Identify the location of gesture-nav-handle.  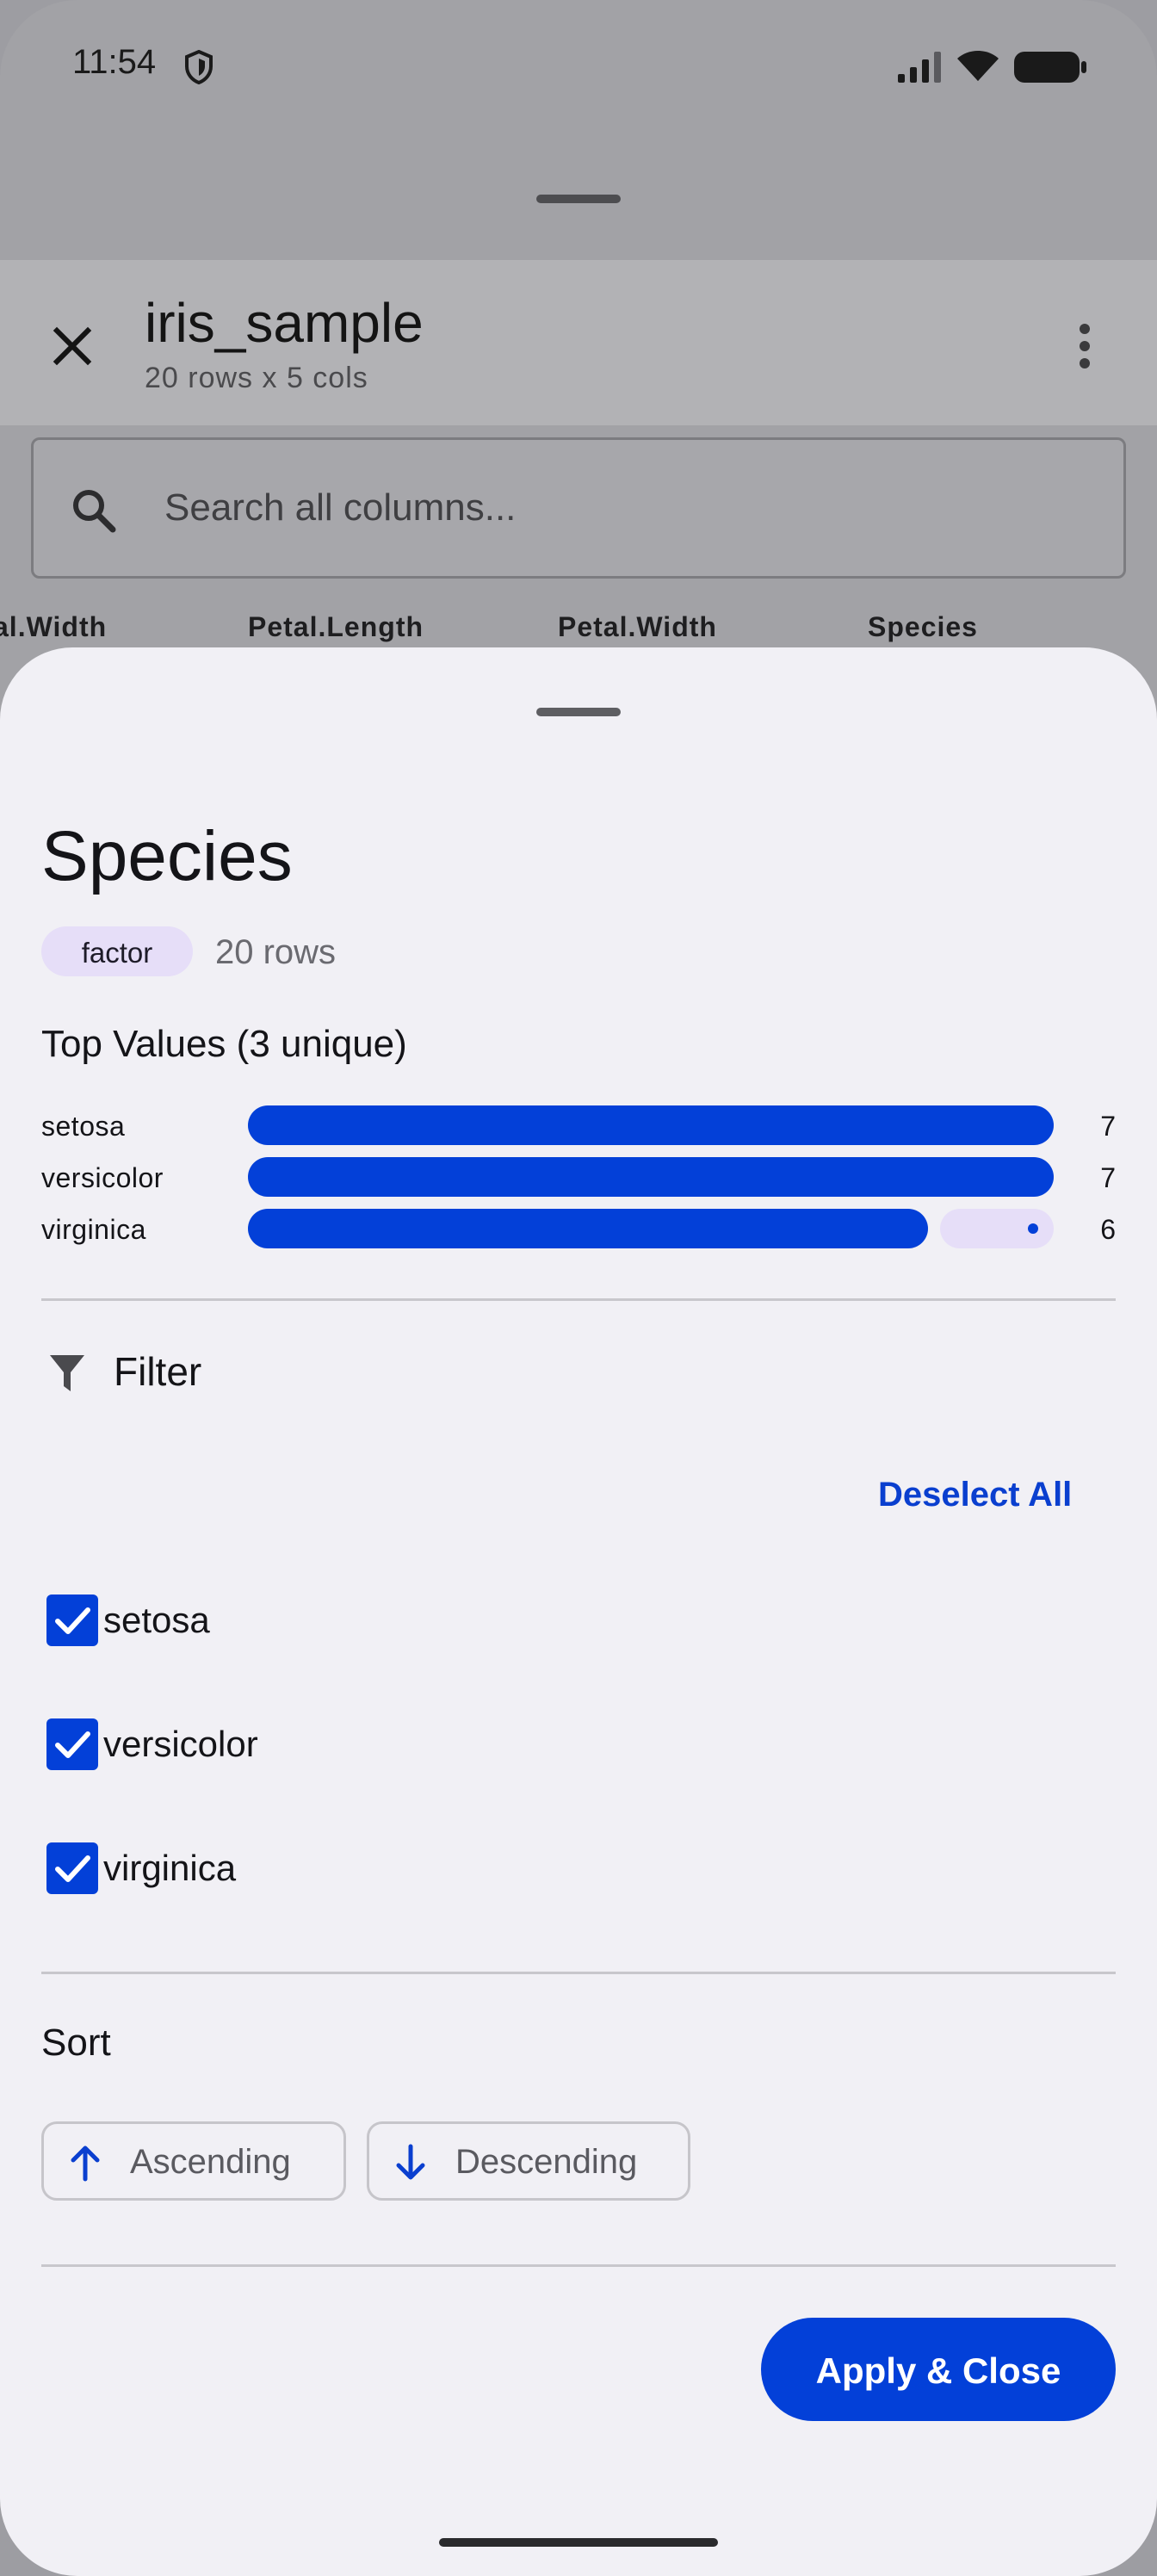
(579, 2543).